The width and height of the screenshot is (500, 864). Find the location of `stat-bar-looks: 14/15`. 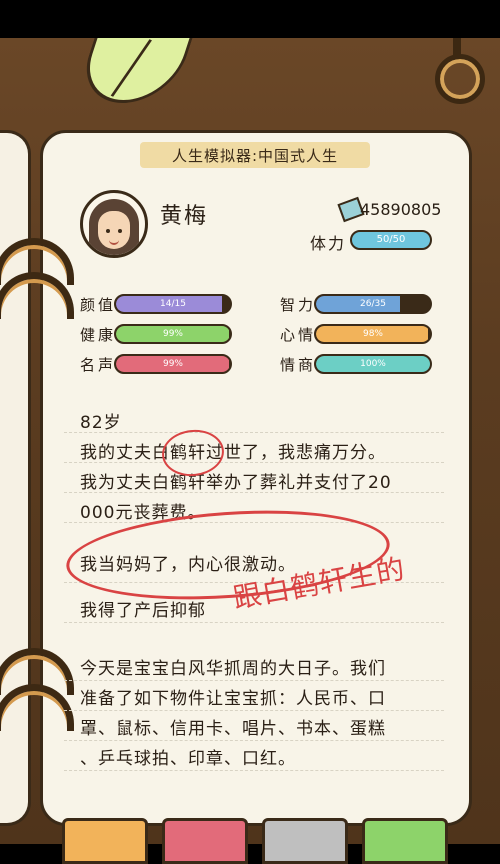

stat-bar-looks: 14/15 is located at coordinates (173, 304).